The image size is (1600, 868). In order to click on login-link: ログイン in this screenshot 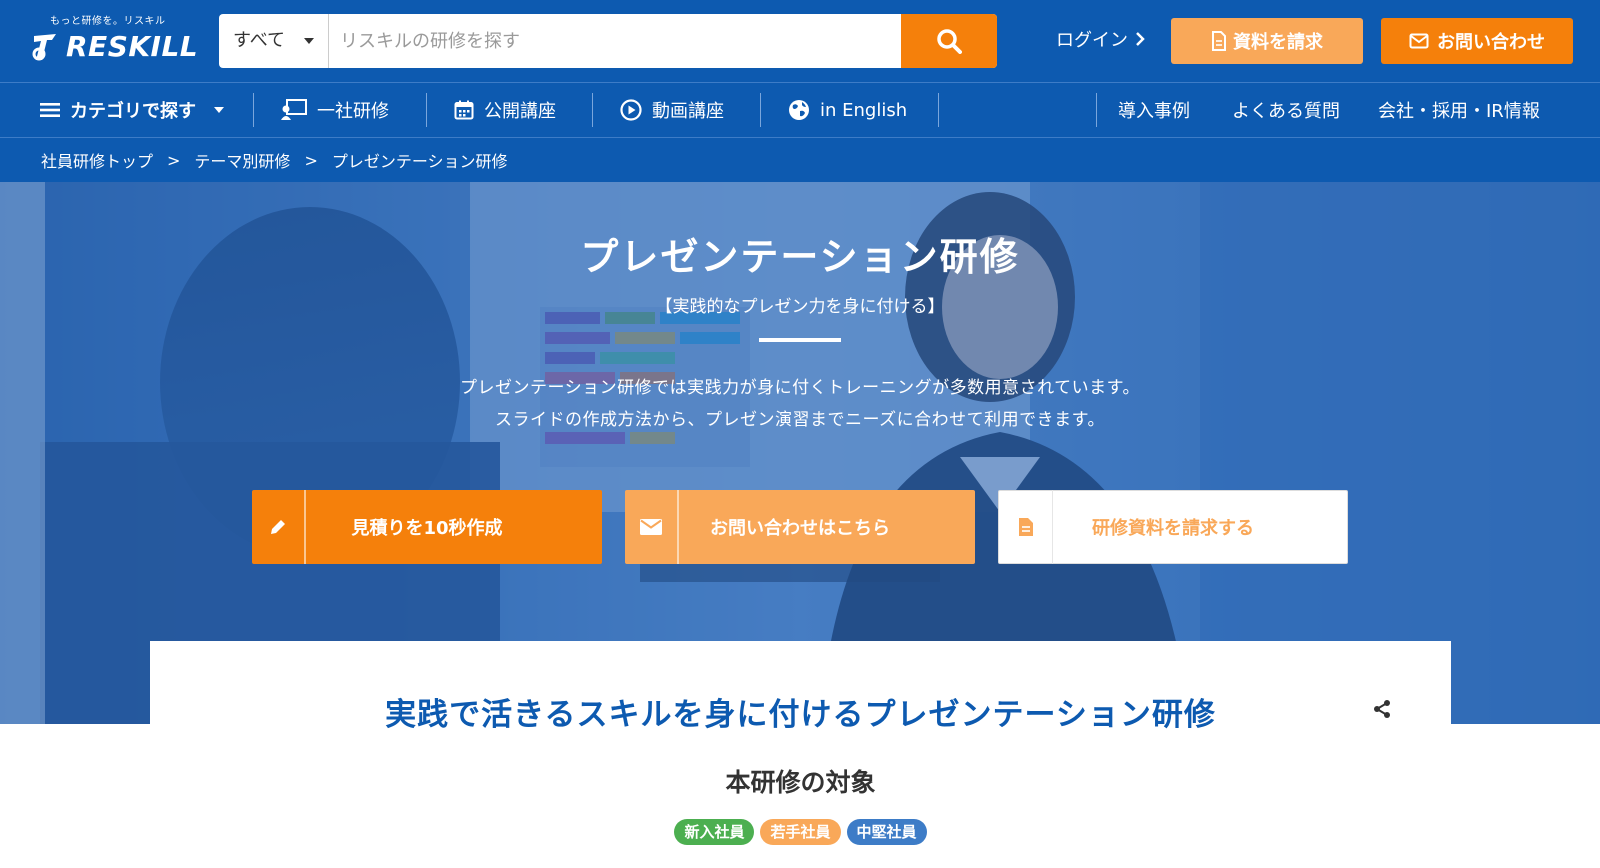, I will do `click(1101, 39)`.